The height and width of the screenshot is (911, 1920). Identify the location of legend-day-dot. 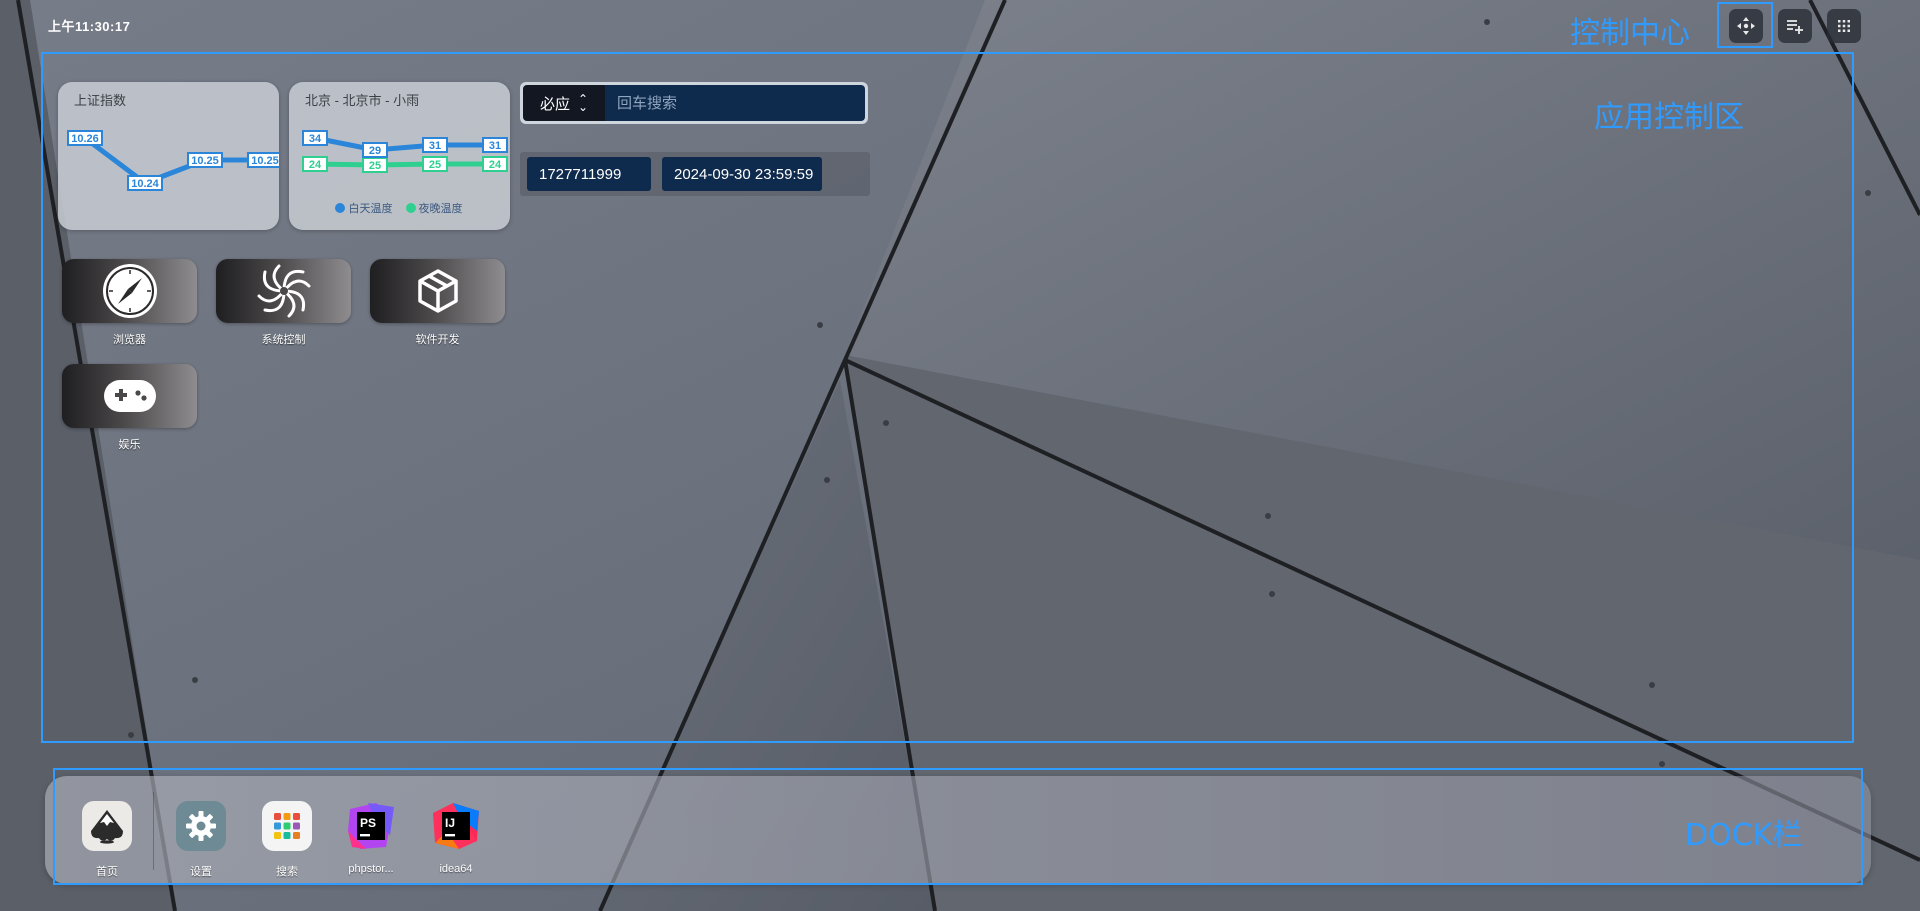
(340, 208).